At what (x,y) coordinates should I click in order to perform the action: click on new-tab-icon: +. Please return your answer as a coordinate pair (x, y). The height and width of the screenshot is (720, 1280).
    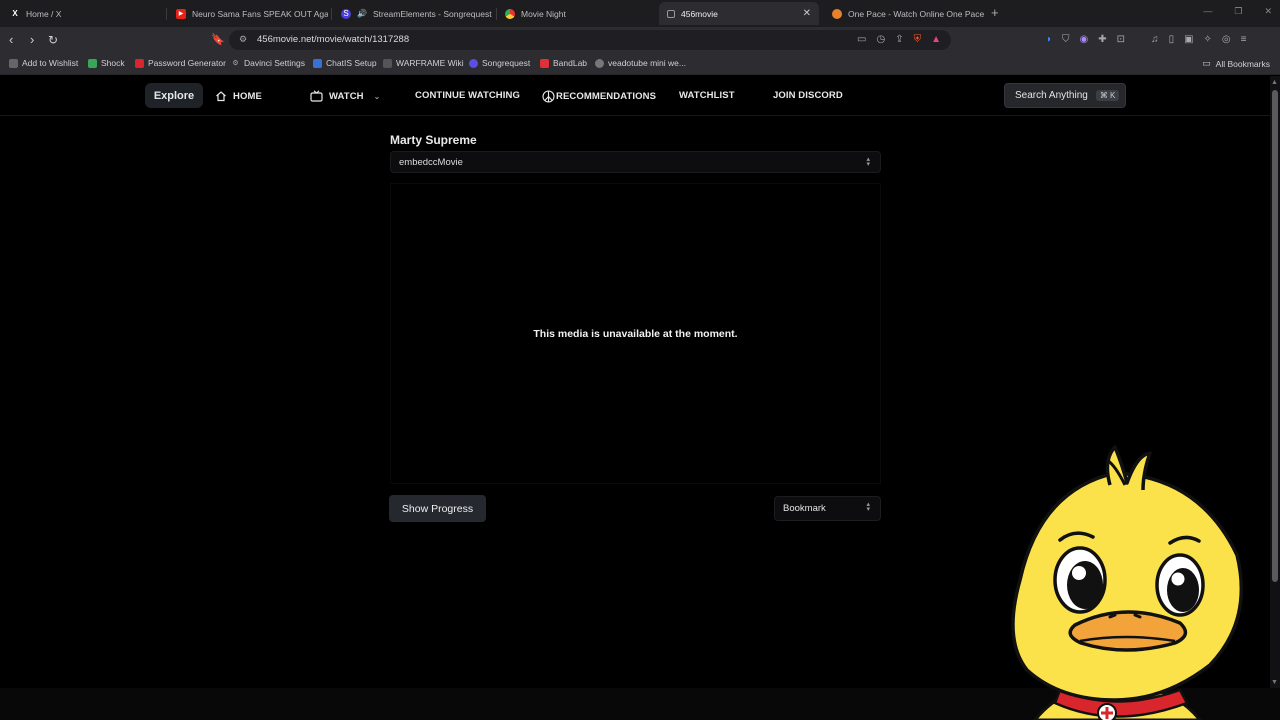
    Looking at the image, I should click on (995, 12).